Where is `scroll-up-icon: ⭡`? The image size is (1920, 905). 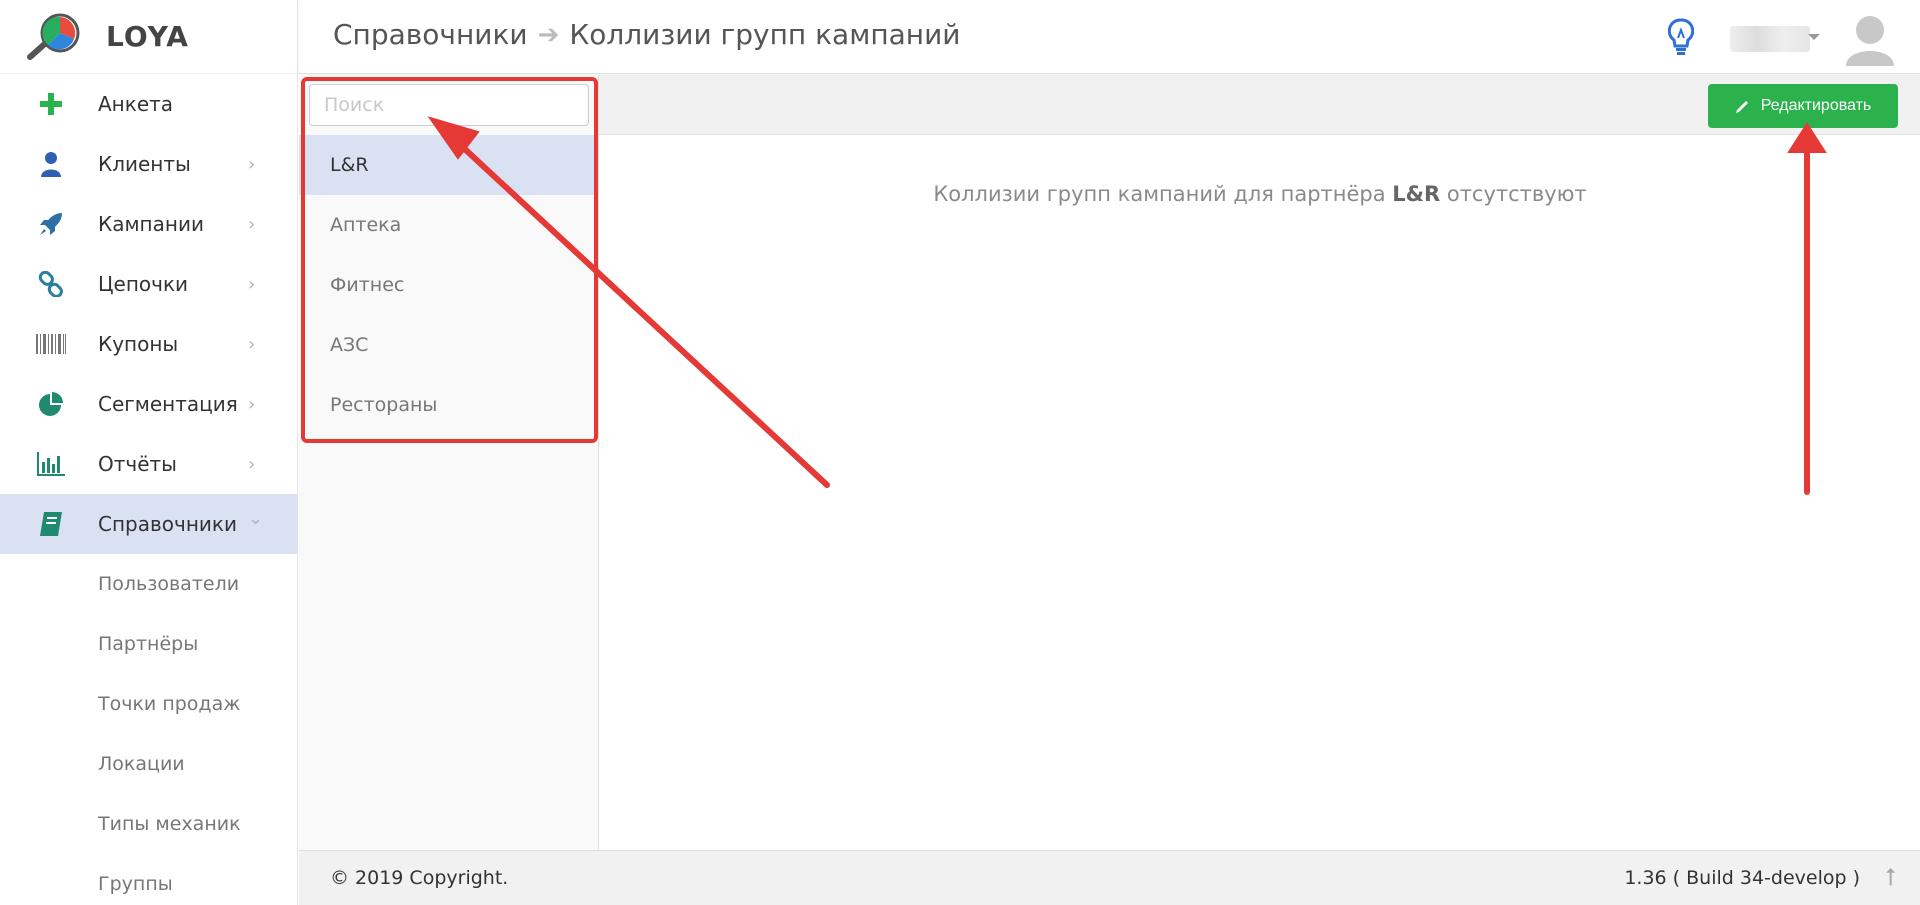 scroll-up-icon: ⭡ is located at coordinates (1890, 877).